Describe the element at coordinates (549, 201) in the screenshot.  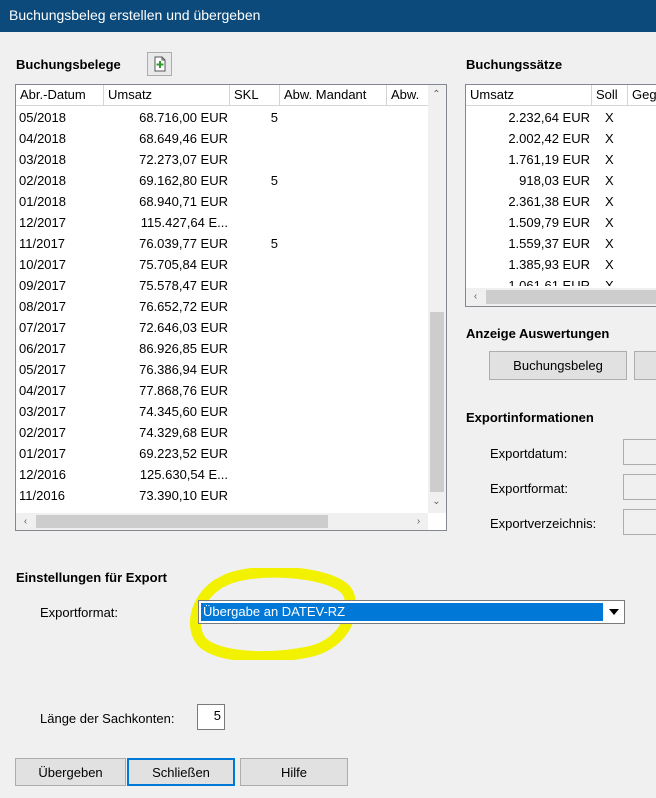
I see `umsatz-cell: 2.361,38 EUR` at that location.